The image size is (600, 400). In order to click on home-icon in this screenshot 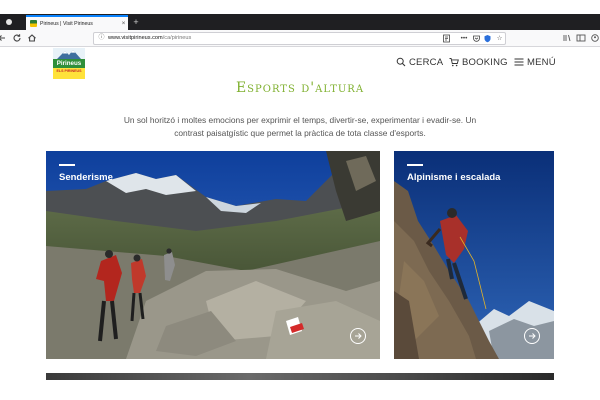, I will do `click(32, 38)`.